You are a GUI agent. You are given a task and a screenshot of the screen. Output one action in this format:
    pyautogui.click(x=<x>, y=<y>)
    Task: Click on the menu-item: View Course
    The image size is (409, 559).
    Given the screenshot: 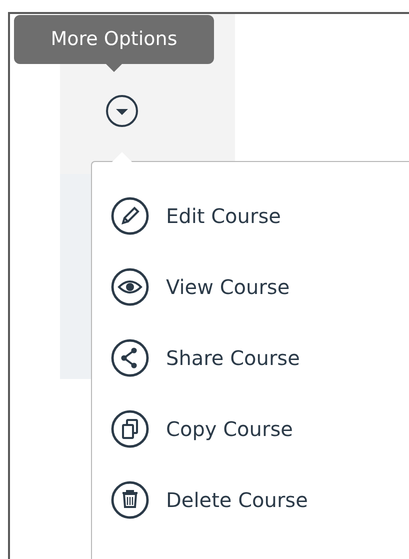 What is the action you would take?
    pyautogui.click(x=250, y=286)
    